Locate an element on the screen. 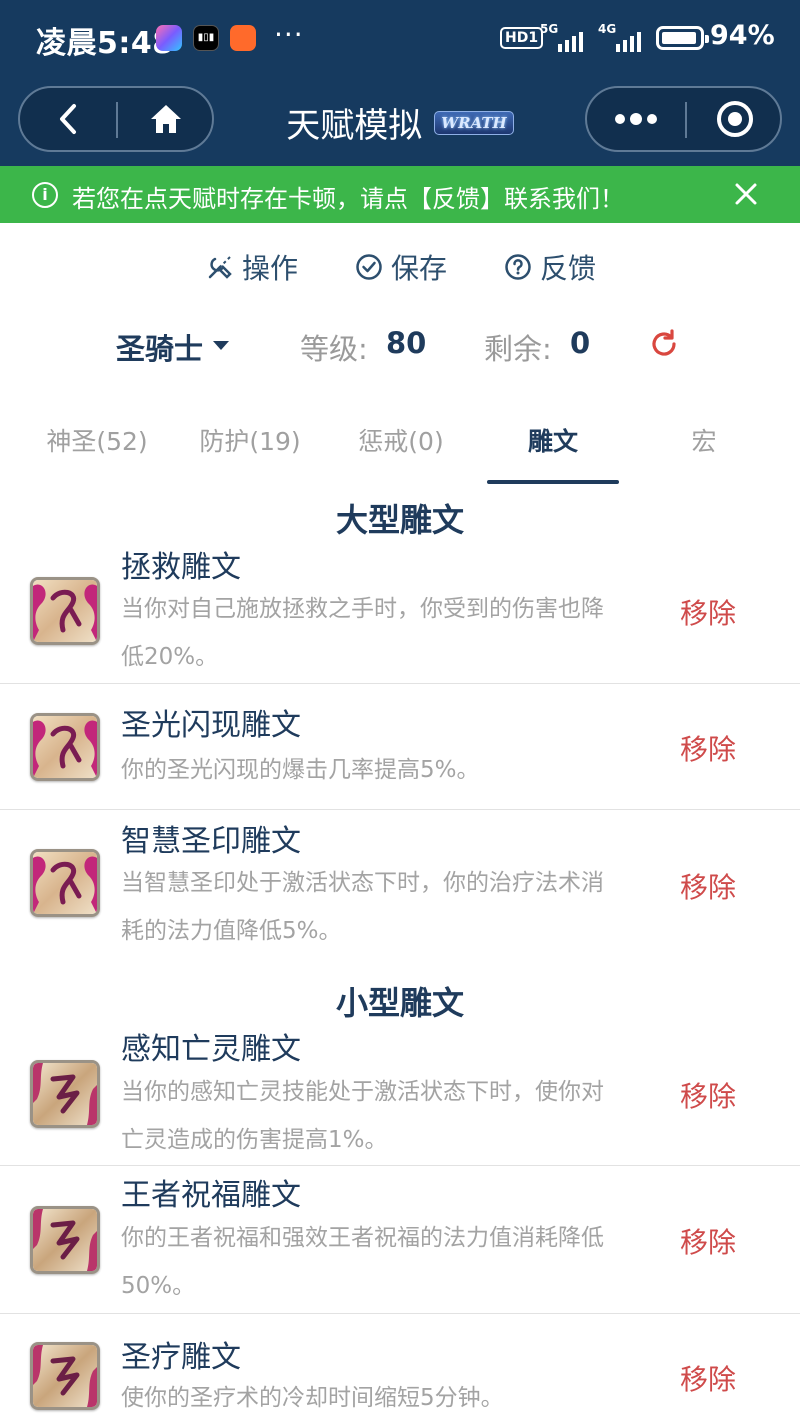  glyph-row: 王者祝福雕文 你的王者祝福和强效王者祝福的法力值消耗降低 50%。 移除 is located at coordinates (400, 1240).